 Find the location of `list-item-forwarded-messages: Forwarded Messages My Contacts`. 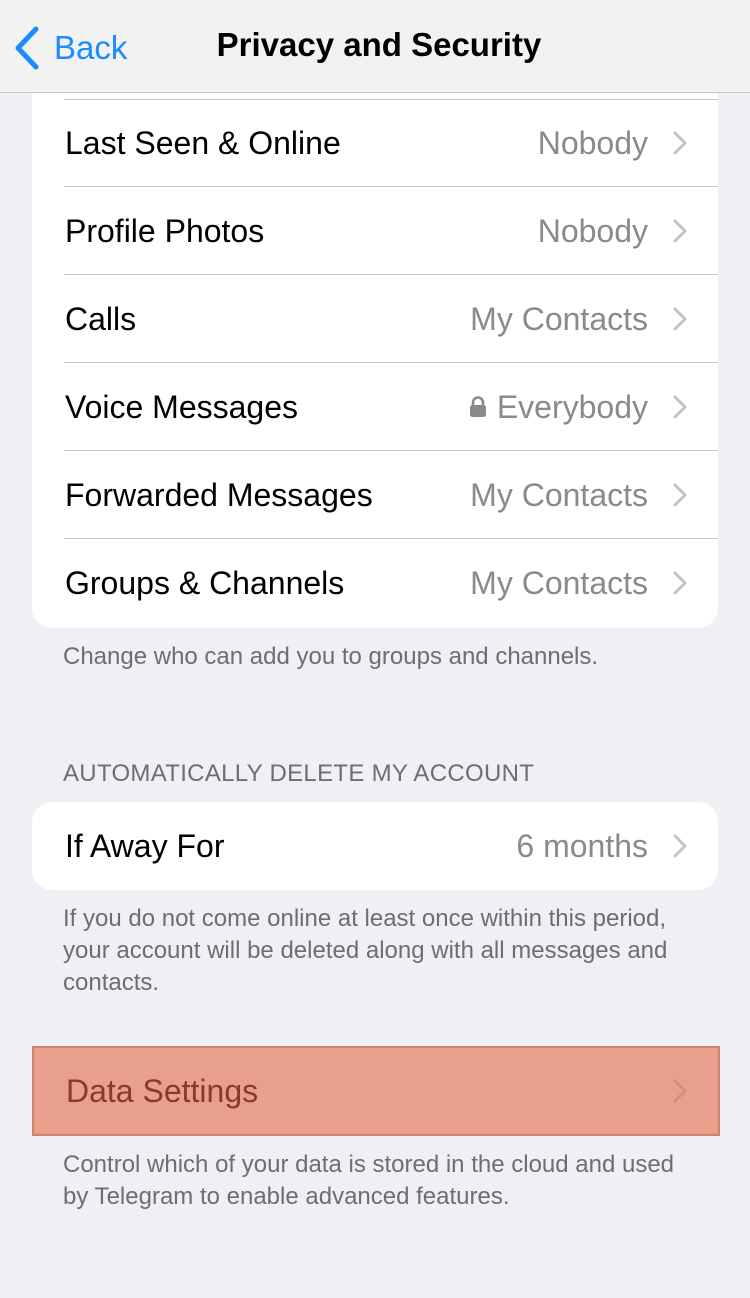

list-item-forwarded-messages: Forwarded Messages My Contacts is located at coordinates (375, 495).